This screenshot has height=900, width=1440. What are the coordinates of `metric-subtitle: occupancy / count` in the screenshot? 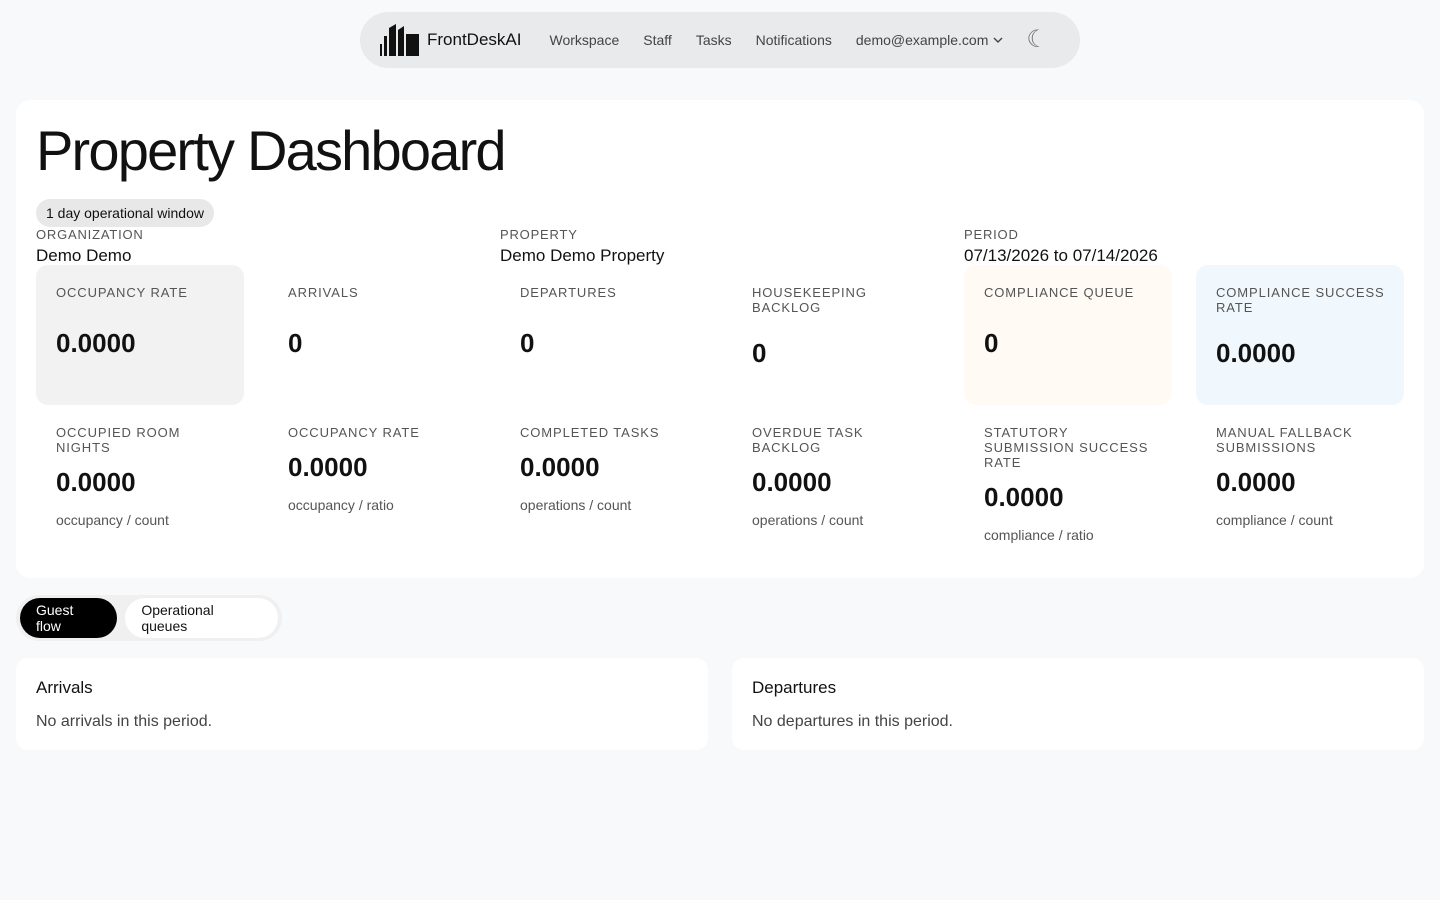 It's located at (112, 520).